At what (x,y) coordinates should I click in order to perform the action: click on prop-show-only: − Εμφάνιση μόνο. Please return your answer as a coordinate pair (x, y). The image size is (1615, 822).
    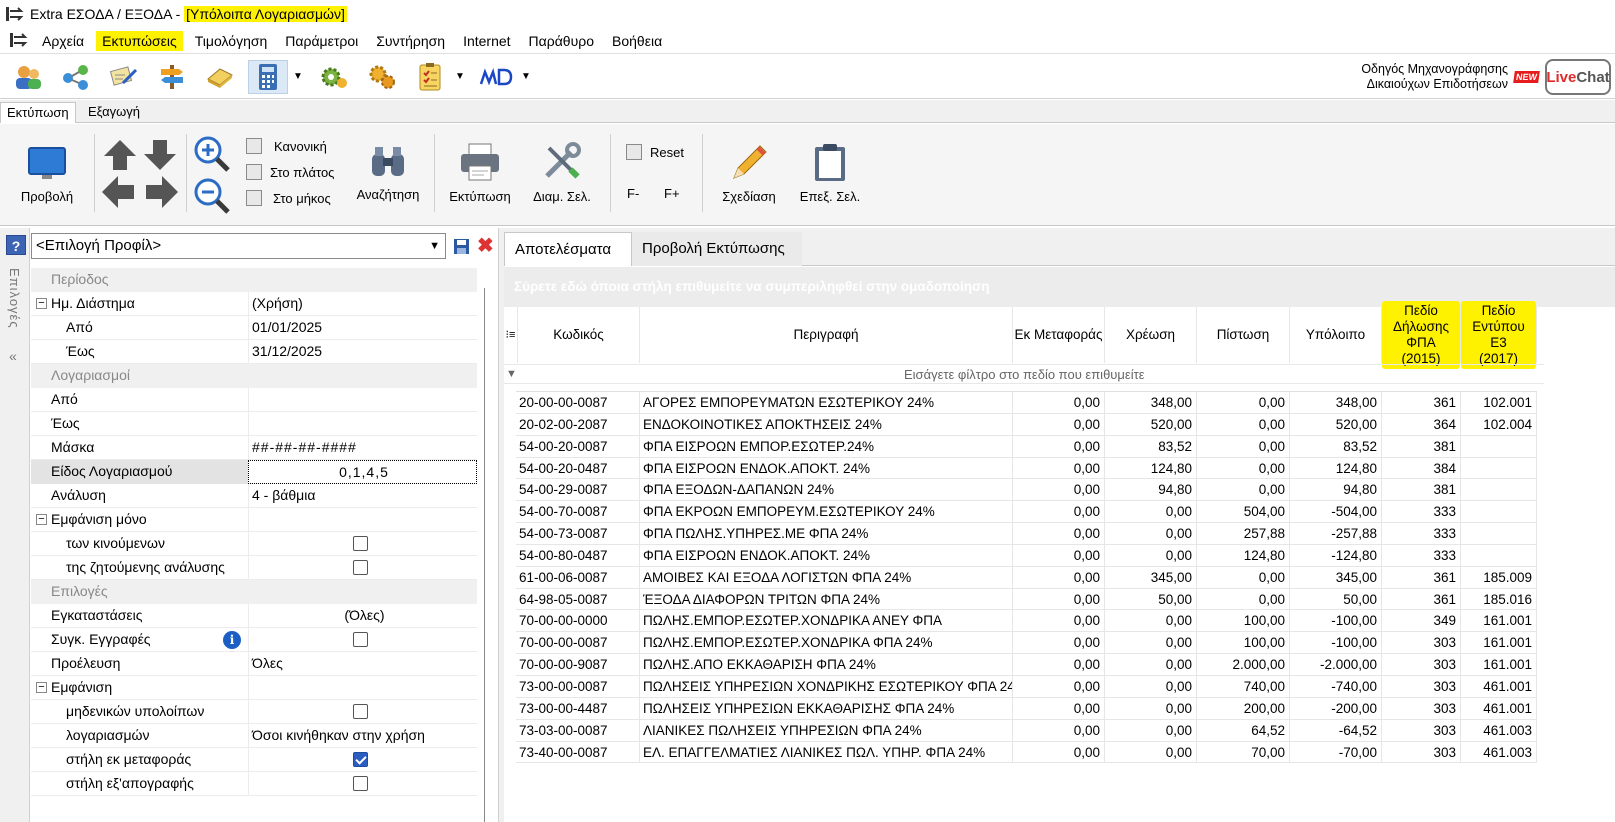
    Looking at the image, I should click on (254, 520).